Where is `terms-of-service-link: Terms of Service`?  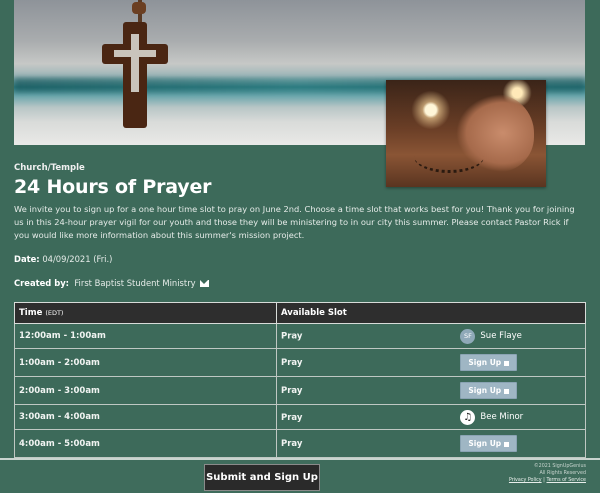
terms-of-service-link: Terms of Service is located at coordinates (566, 480).